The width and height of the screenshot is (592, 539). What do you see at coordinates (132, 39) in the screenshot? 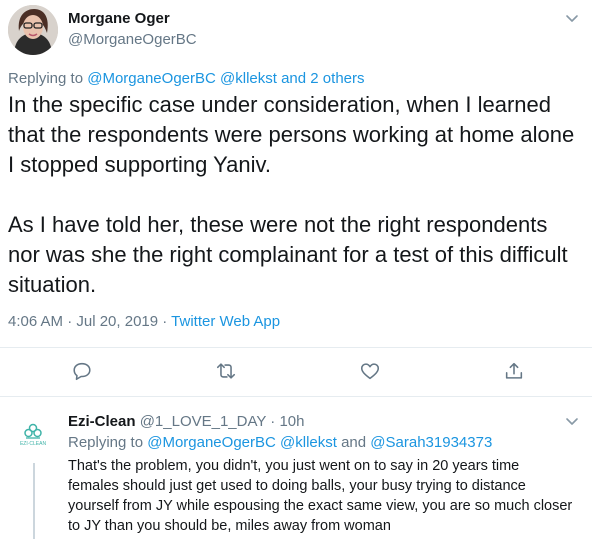
I see `author-handle: @MorganeOgerBC` at bounding box center [132, 39].